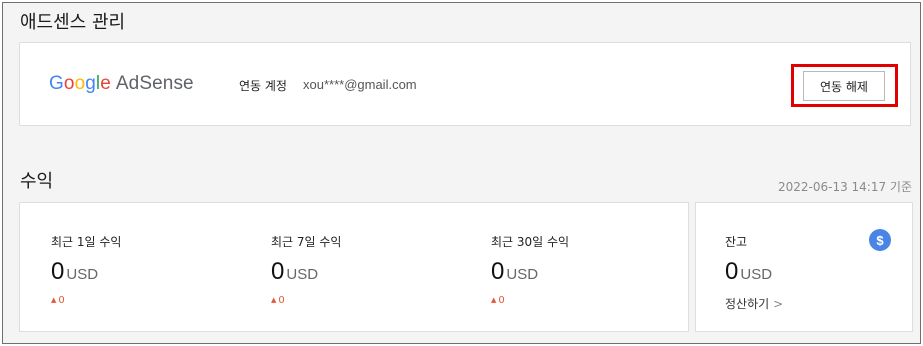  What do you see at coordinates (844, 86) in the screenshot?
I see `disconnect-button: 연동 해제` at bounding box center [844, 86].